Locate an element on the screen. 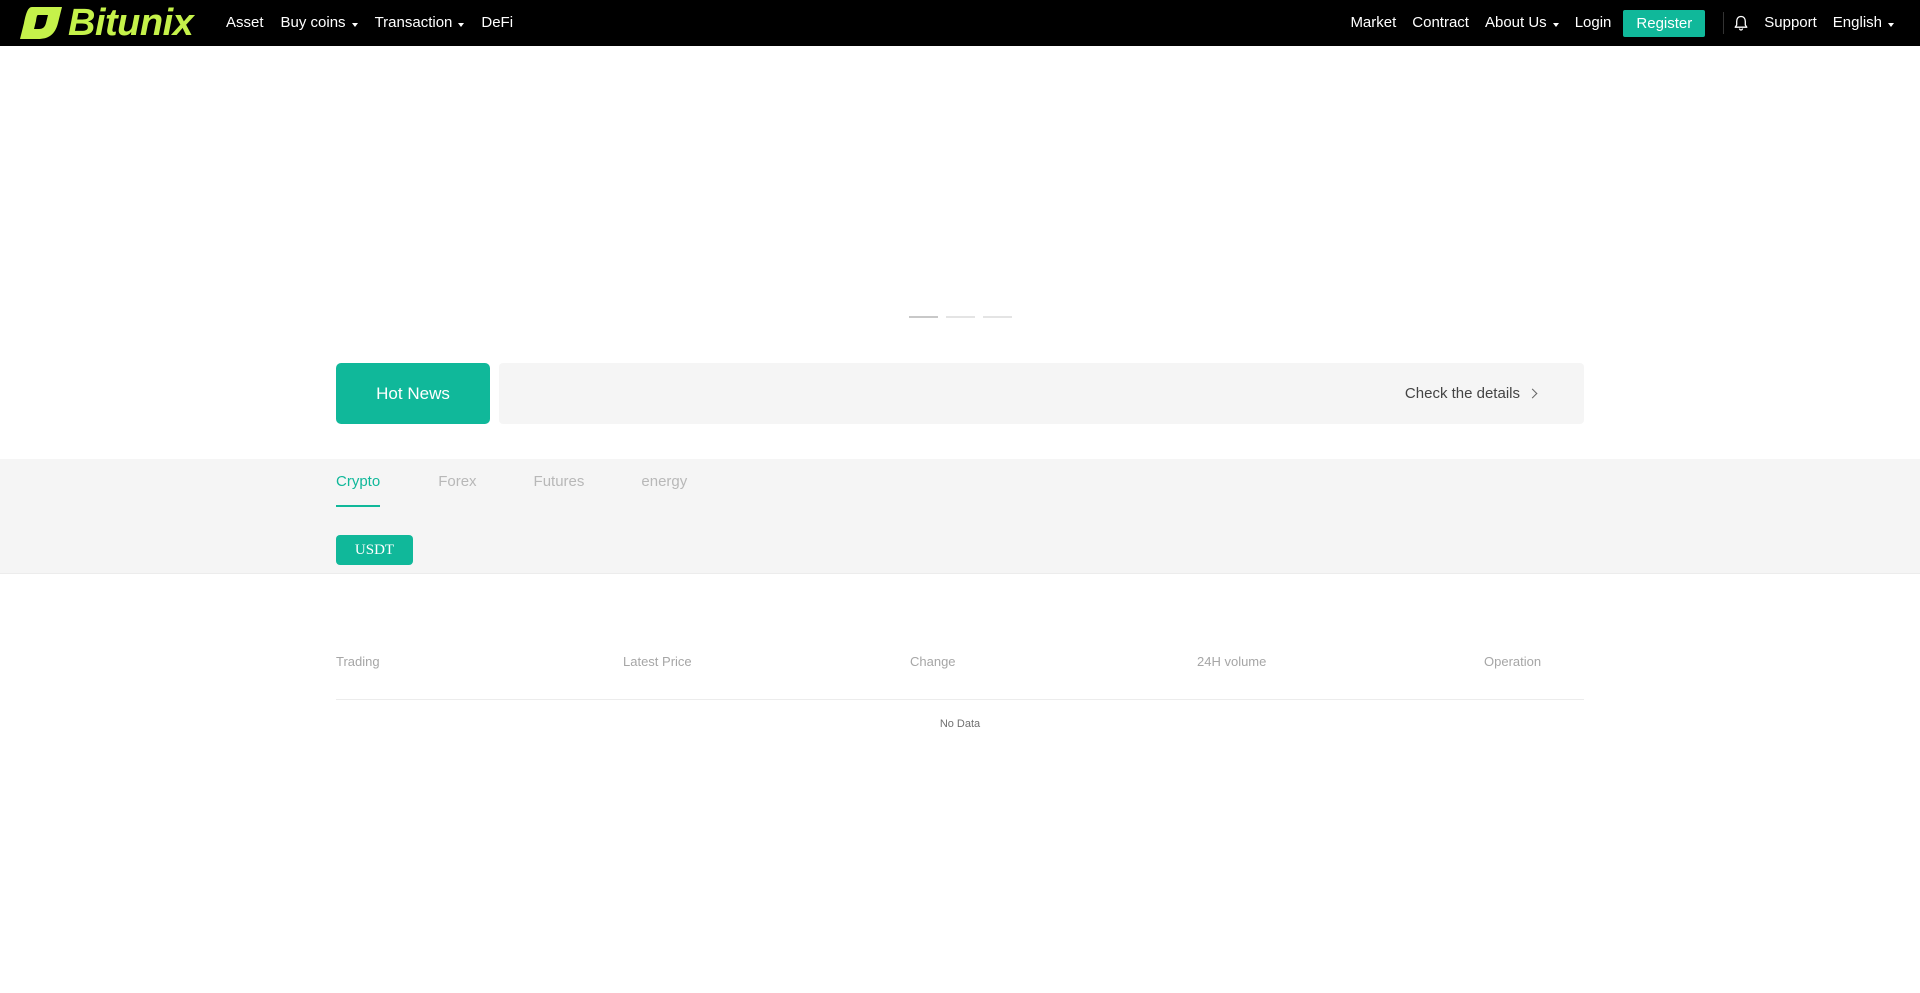  tab-crypto: Crypto is located at coordinates (358, 483).